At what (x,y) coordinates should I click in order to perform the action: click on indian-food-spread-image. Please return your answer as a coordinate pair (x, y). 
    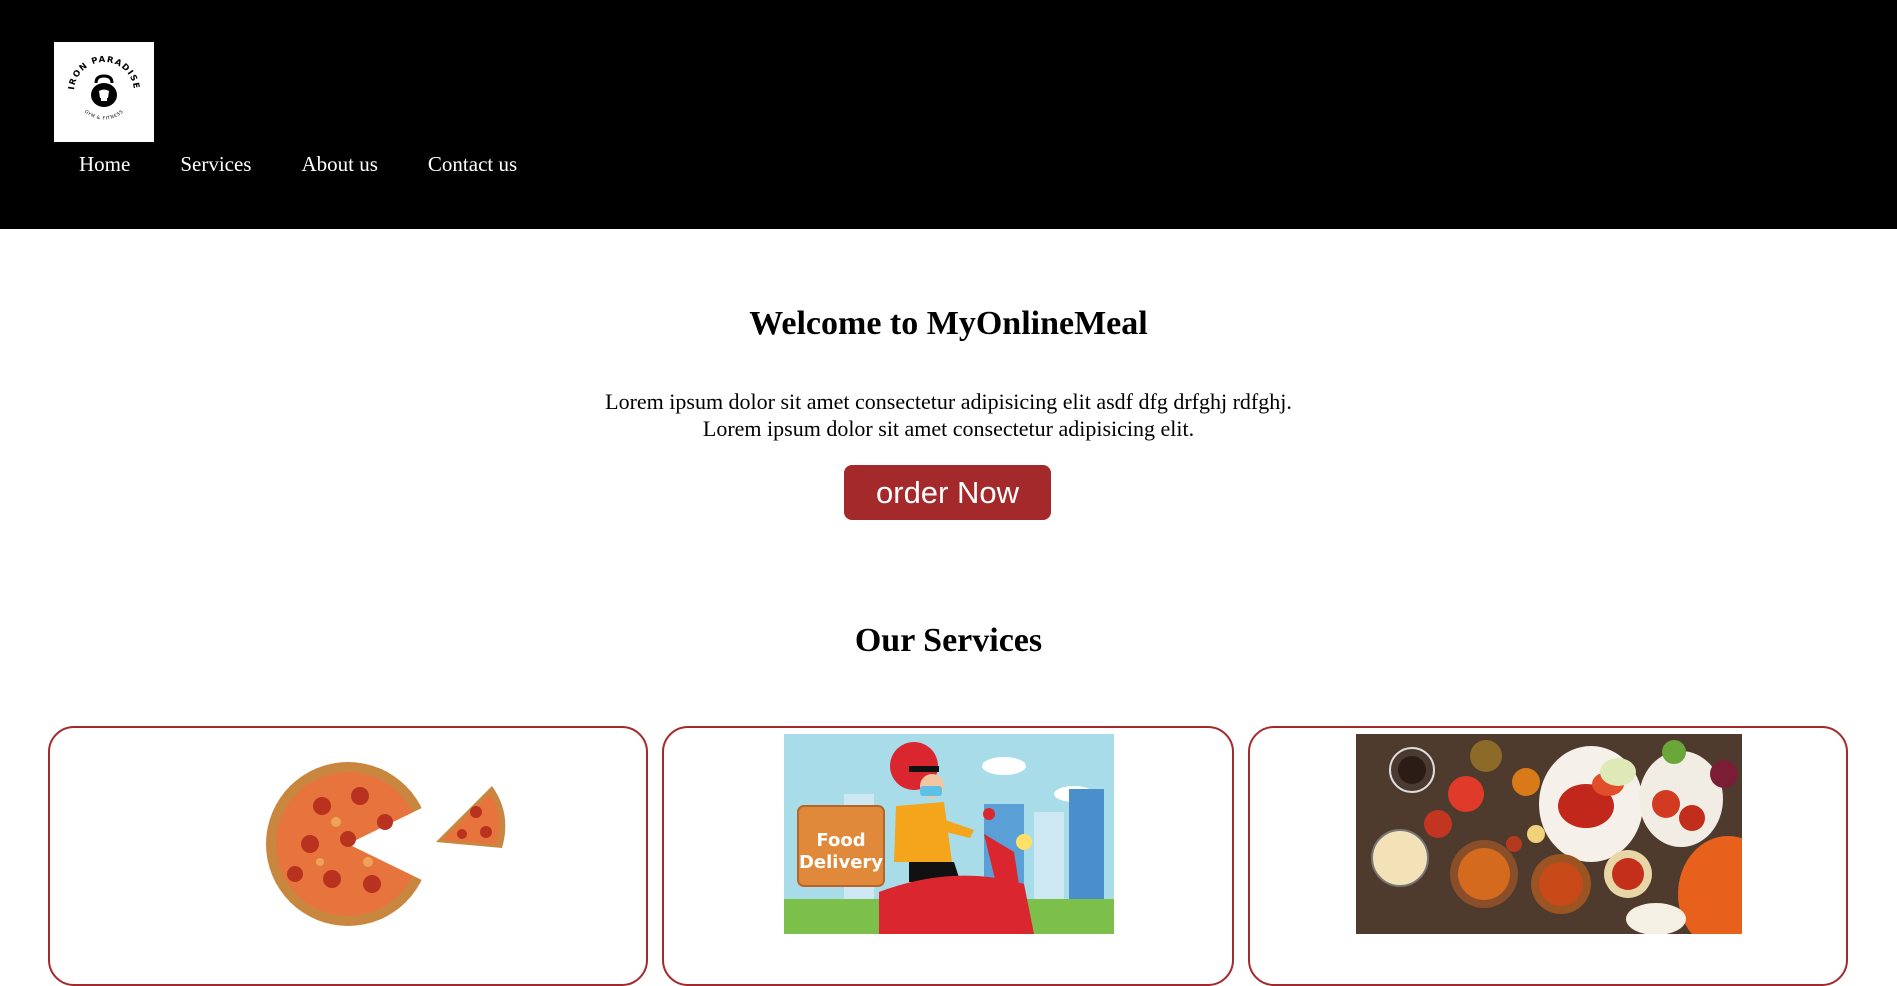
    Looking at the image, I should click on (1549, 834).